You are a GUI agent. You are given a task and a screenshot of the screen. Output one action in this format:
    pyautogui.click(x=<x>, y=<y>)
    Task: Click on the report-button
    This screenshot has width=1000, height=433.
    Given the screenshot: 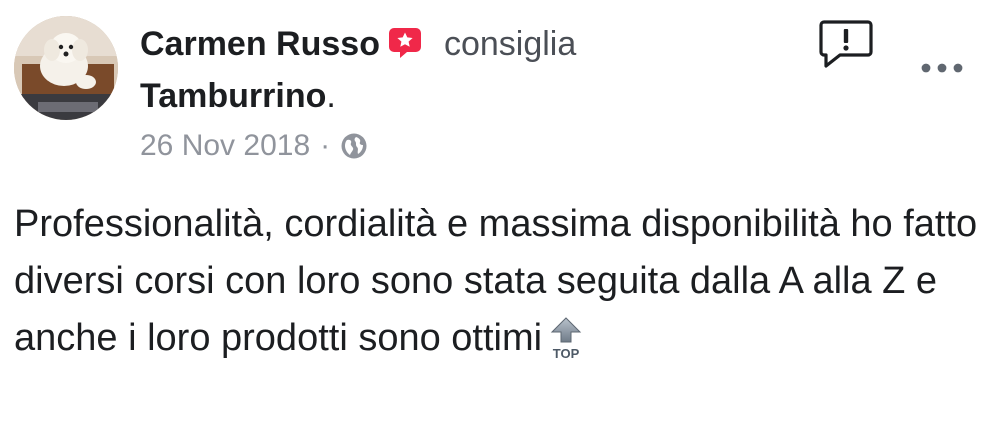 What is the action you would take?
    pyautogui.click(x=846, y=44)
    